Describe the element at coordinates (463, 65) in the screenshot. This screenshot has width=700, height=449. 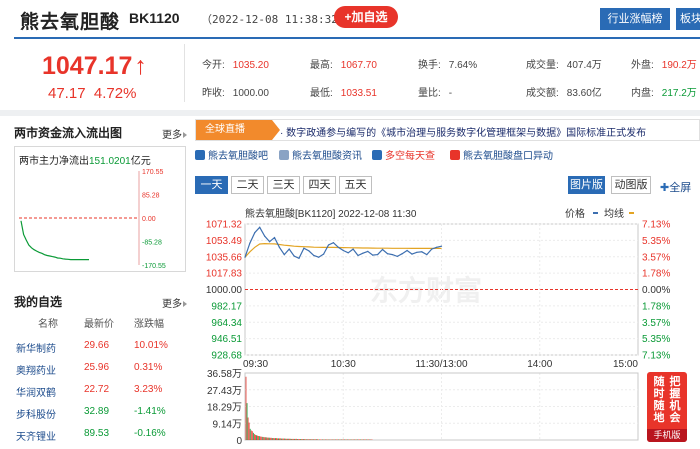
I see `quote-field-value: 7.64%` at that location.